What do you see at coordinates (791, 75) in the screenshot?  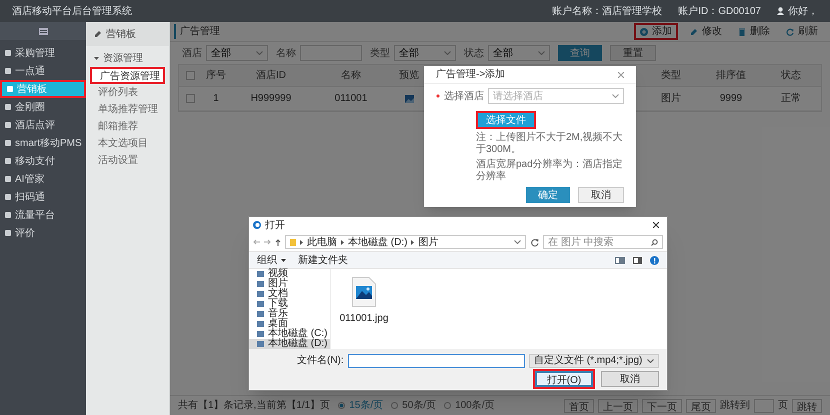 I see `column-header: 状态` at bounding box center [791, 75].